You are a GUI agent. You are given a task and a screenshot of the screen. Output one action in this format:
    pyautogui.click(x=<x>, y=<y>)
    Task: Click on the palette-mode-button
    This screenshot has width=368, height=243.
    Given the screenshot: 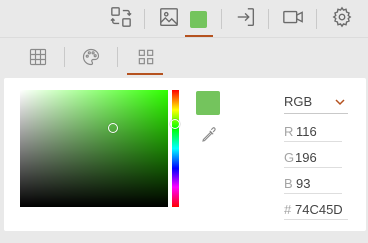 What is the action you would take?
    pyautogui.click(x=91, y=59)
    